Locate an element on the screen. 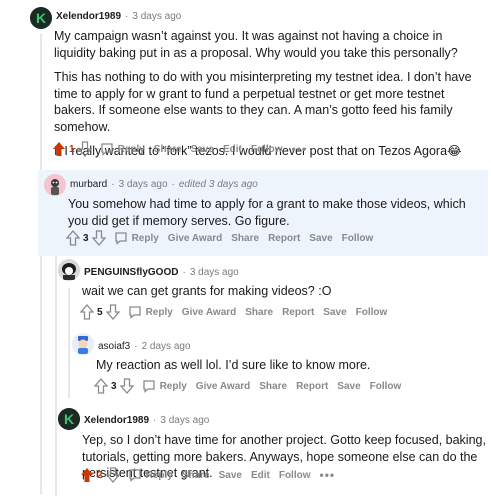 The image size is (491, 499). comment-header: PENGUINSflyGOOD · 3 days ago is located at coordinates (161, 272).